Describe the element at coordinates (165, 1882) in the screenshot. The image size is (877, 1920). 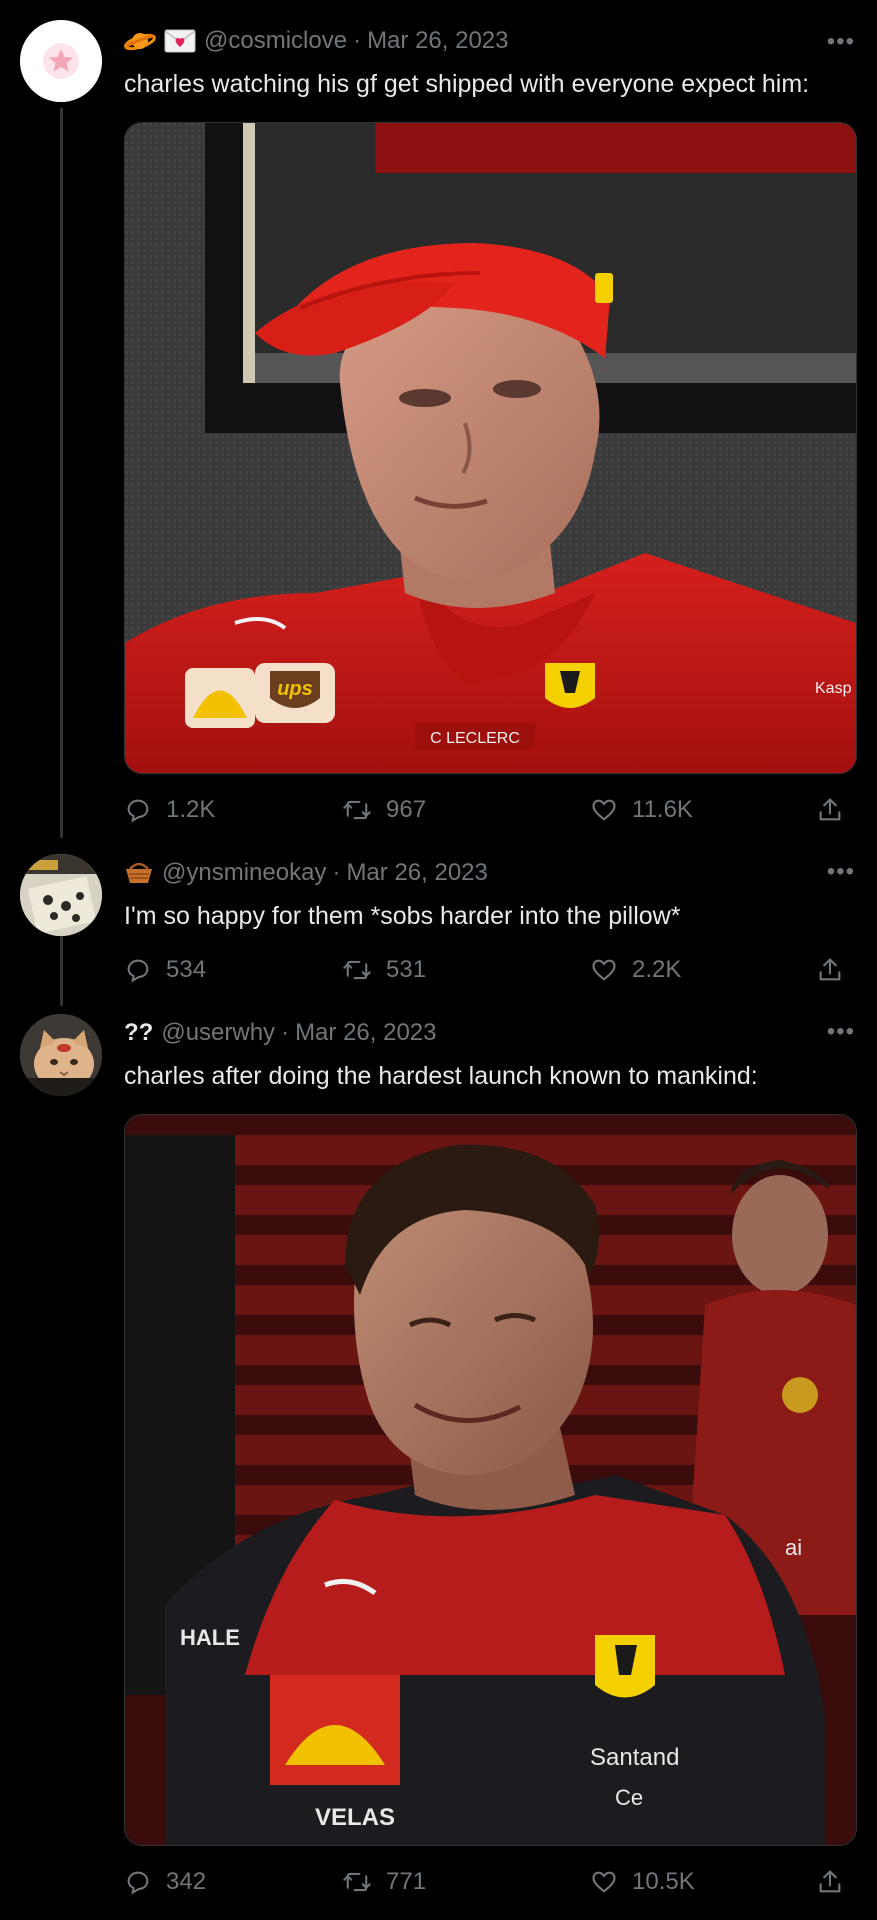
I see `reply-button: 342` at that location.